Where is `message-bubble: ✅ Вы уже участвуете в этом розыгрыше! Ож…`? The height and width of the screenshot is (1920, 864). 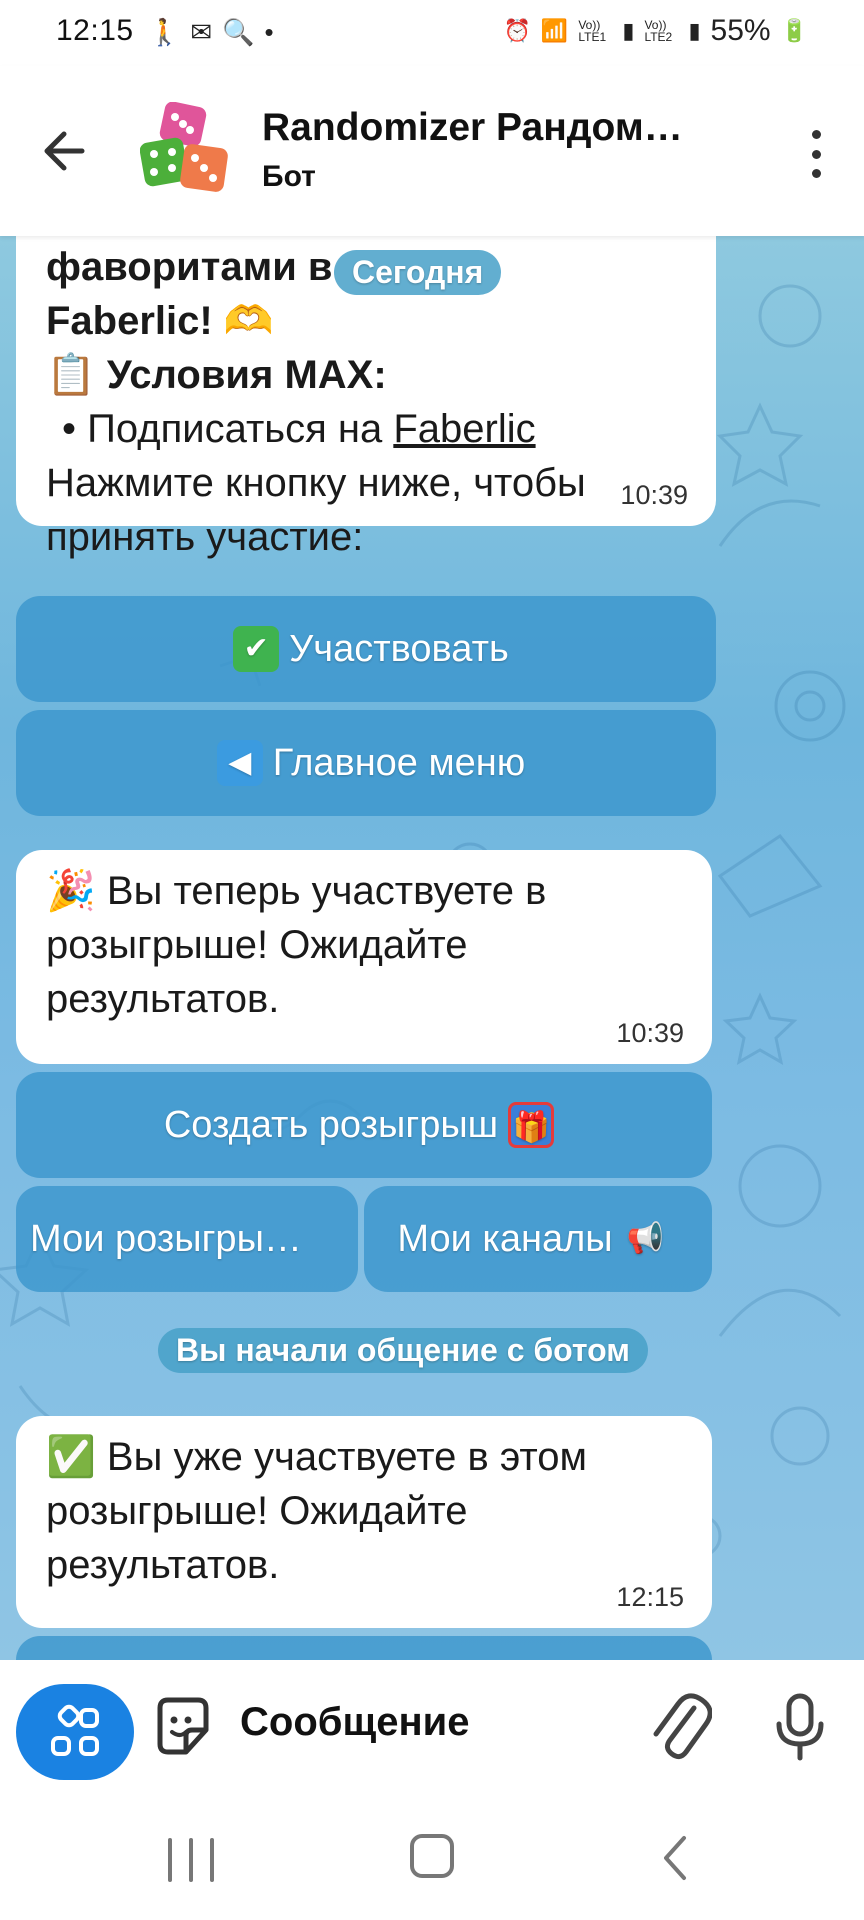
message-bubble: ✅ Вы уже участвуете в этом розыгрыше! Ож… is located at coordinates (364, 1522).